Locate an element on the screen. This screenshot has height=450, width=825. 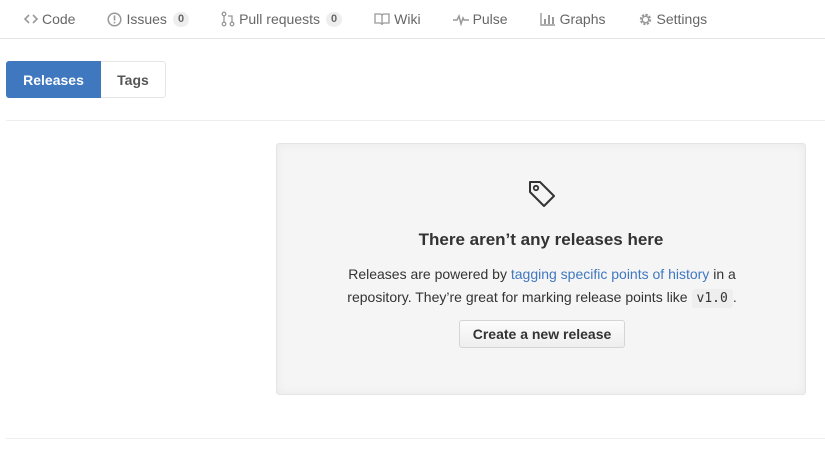
description-text: Releases are powered by is located at coordinates (429, 274).